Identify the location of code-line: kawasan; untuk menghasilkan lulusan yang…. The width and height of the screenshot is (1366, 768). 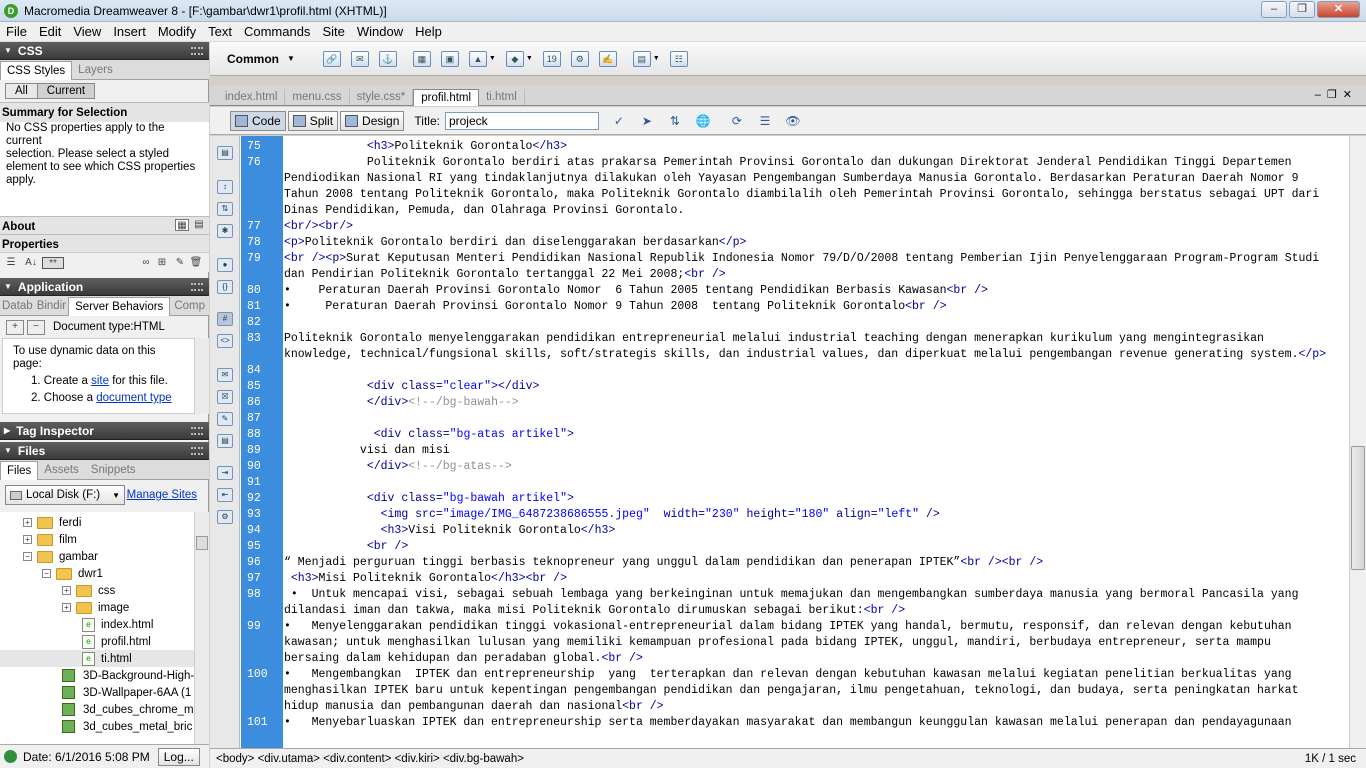
(777, 643).